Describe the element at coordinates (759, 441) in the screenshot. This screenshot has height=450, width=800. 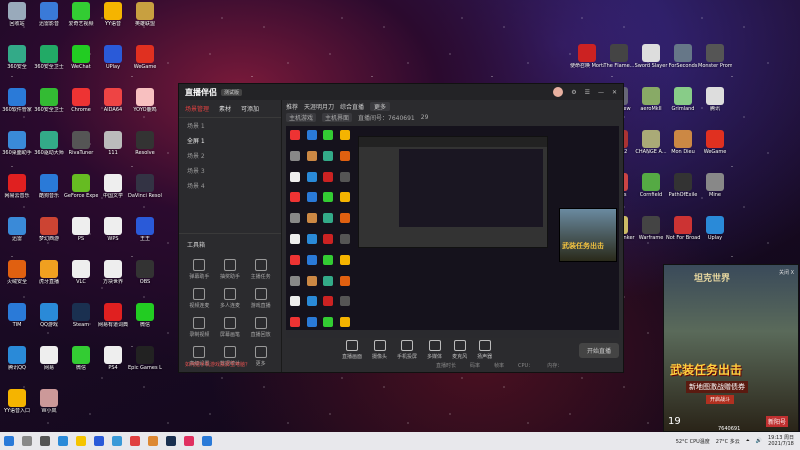
I see `volume-icon: 🔊` at that location.